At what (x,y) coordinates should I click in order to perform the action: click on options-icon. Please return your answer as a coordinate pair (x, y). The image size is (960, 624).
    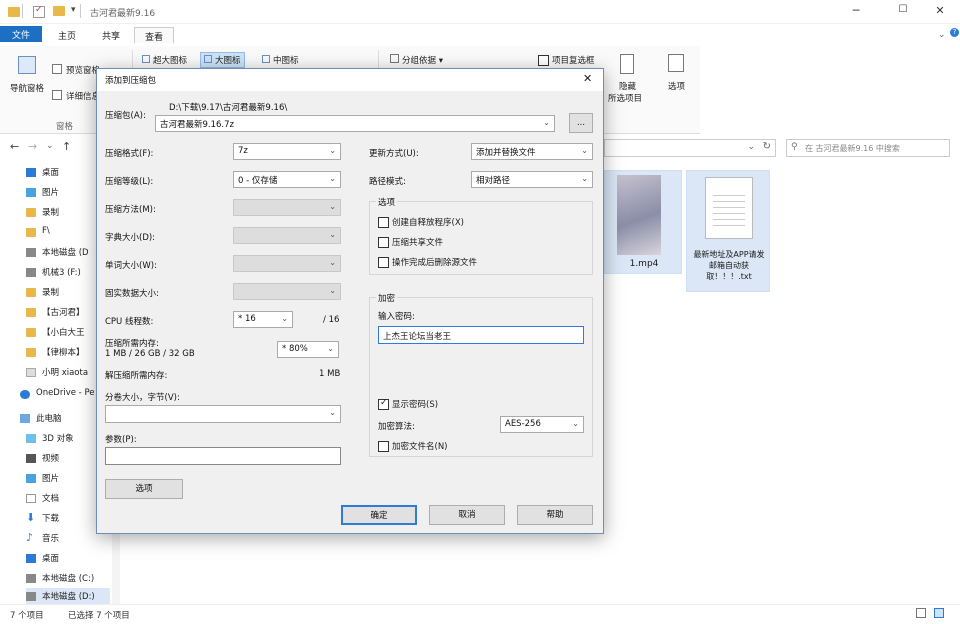
    Looking at the image, I should click on (676, 63).